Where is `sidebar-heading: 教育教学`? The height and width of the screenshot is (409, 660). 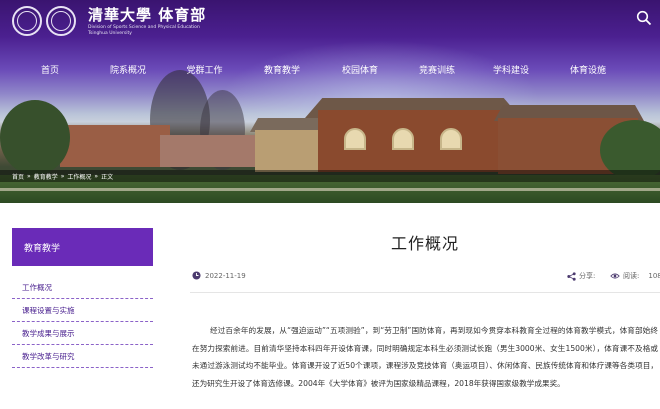 sidebar-heading: 教育教学 is located at coordinates (82, 247).